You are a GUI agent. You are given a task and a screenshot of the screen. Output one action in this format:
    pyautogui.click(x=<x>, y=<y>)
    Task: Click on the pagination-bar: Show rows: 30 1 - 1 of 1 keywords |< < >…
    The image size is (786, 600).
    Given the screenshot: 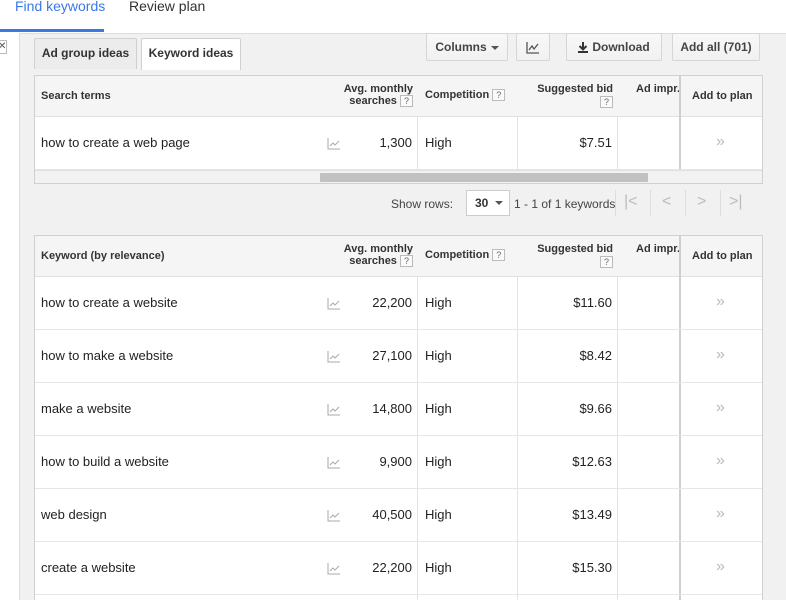 What is the action you would take?
    pyautogui.click(x=398, y=204)
    